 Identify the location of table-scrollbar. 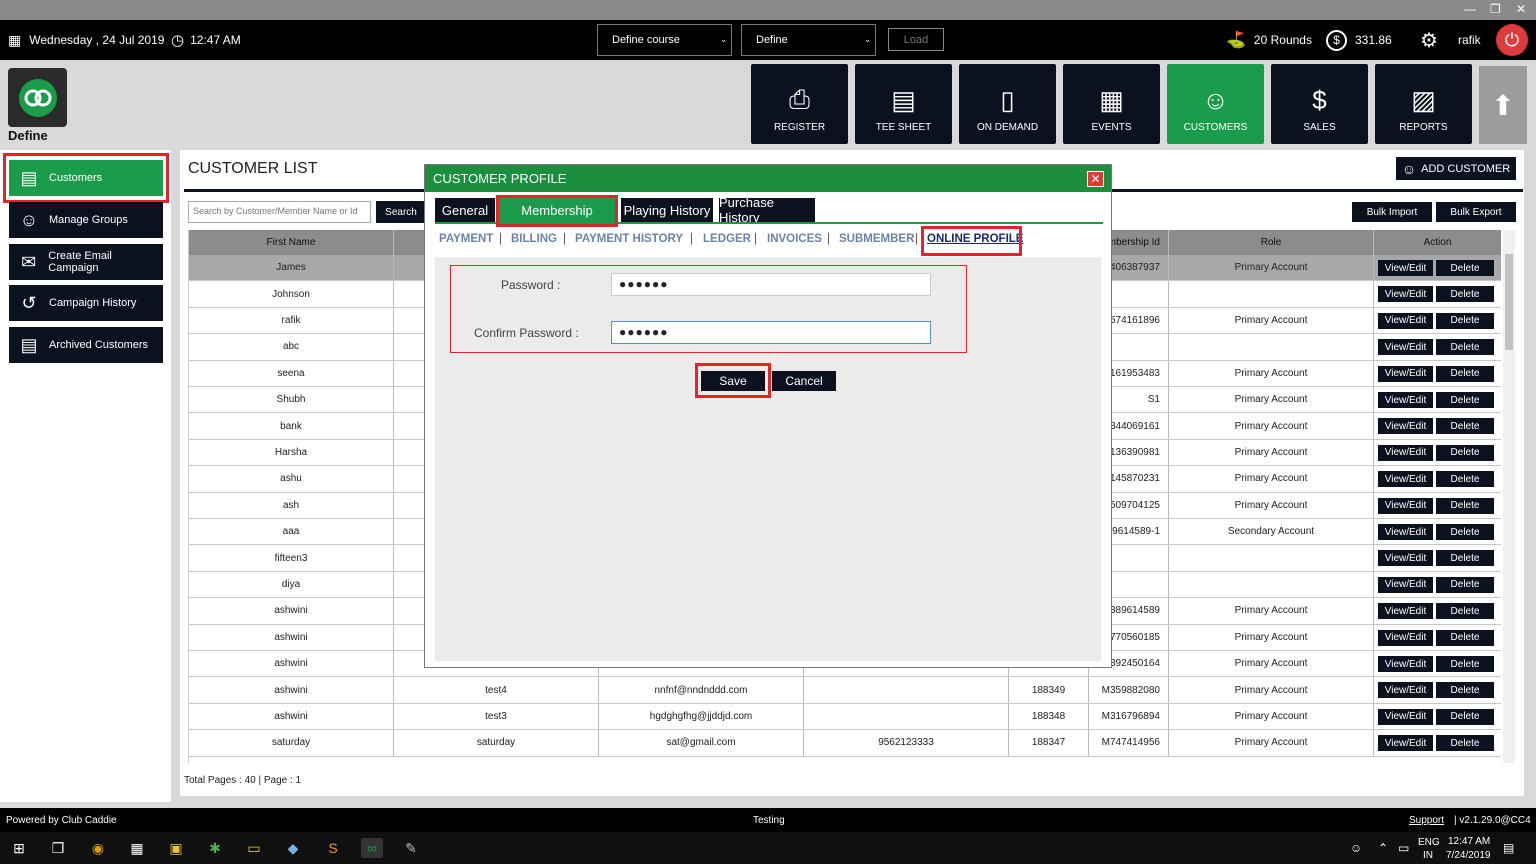
(1509, 496).